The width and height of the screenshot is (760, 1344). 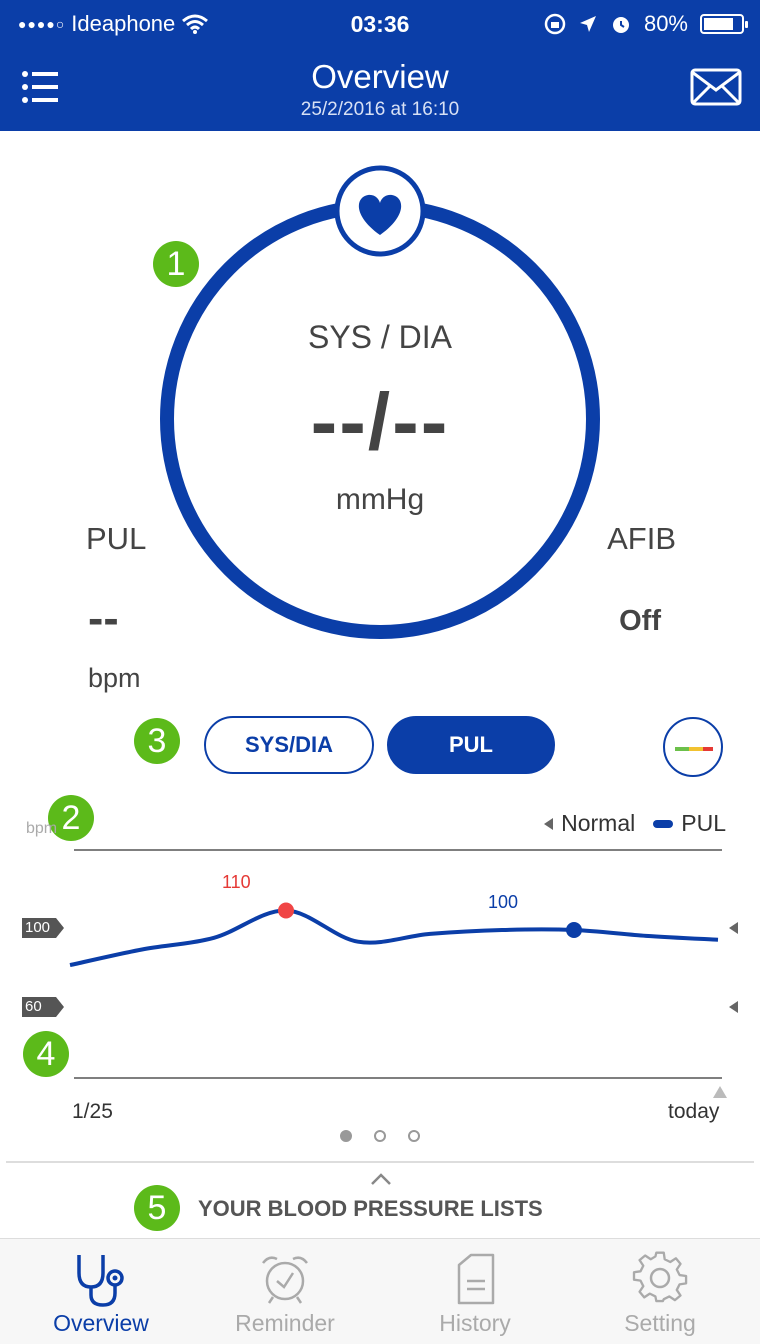 I want to click on tab-bar: Overview Reminder History Setting, so click(x=380, y=1291).